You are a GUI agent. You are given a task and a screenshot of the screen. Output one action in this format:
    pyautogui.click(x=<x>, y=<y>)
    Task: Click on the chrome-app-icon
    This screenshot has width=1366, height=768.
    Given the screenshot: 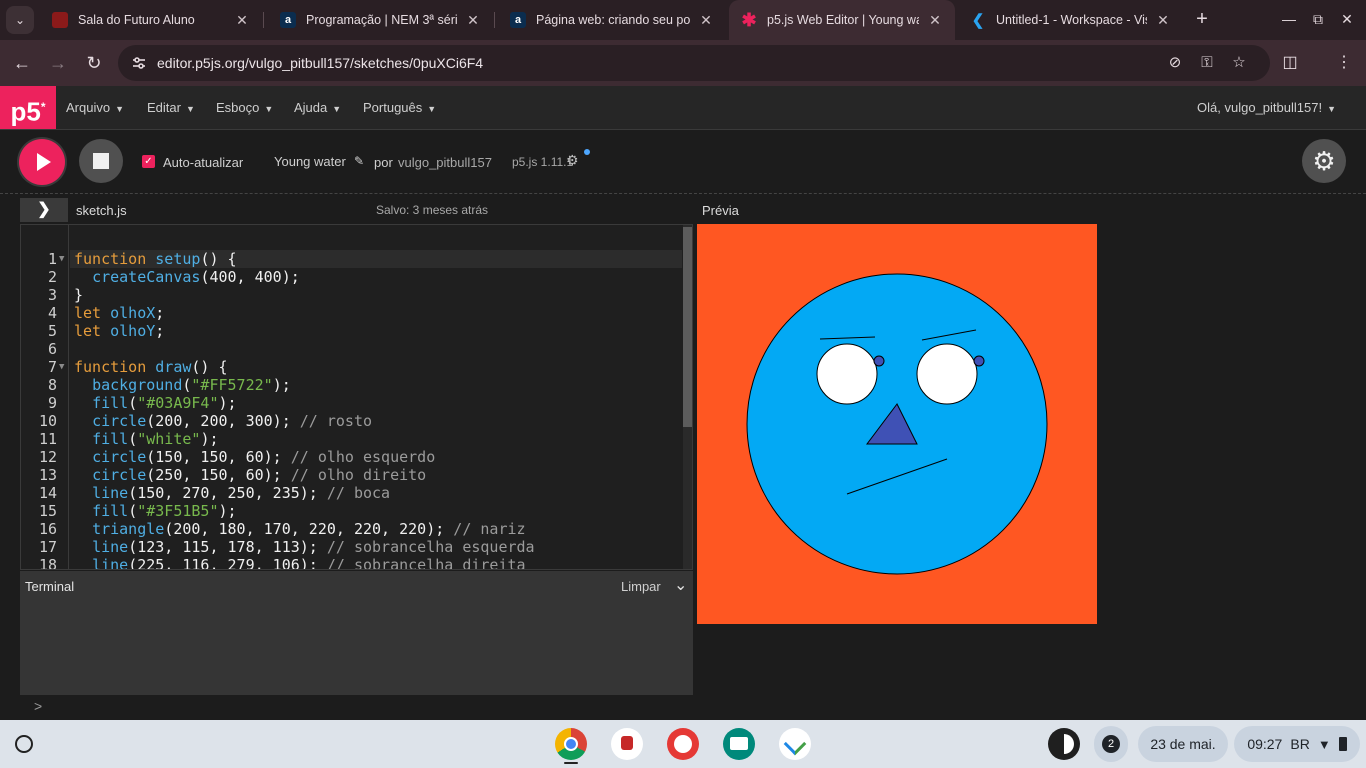 What is the action you would take?
    pyautogui.click(x=571, y=744)
    